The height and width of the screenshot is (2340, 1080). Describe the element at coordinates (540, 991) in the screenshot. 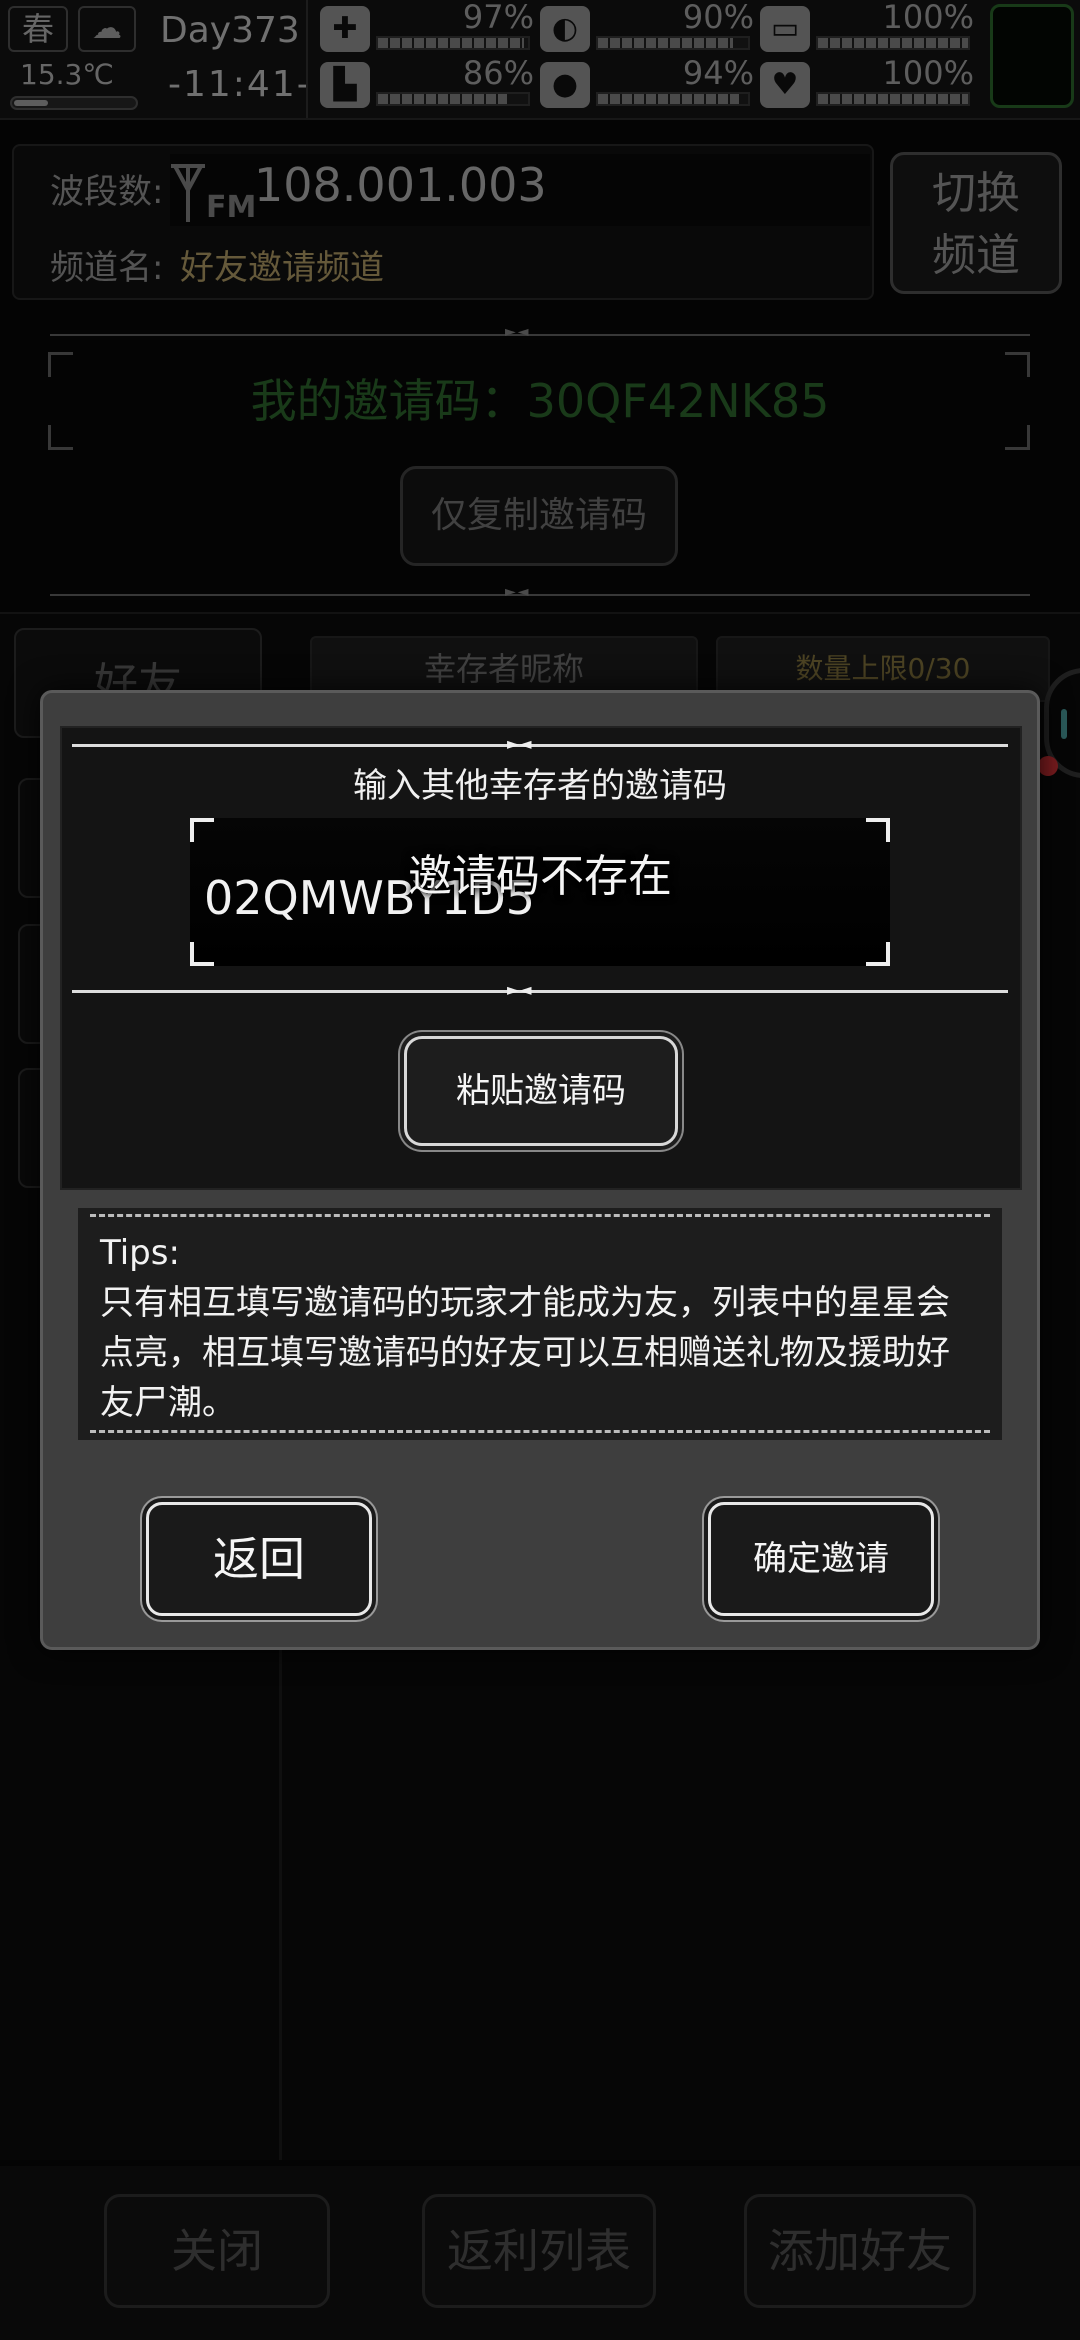

I see `dialog-separator-bottom` at that location.